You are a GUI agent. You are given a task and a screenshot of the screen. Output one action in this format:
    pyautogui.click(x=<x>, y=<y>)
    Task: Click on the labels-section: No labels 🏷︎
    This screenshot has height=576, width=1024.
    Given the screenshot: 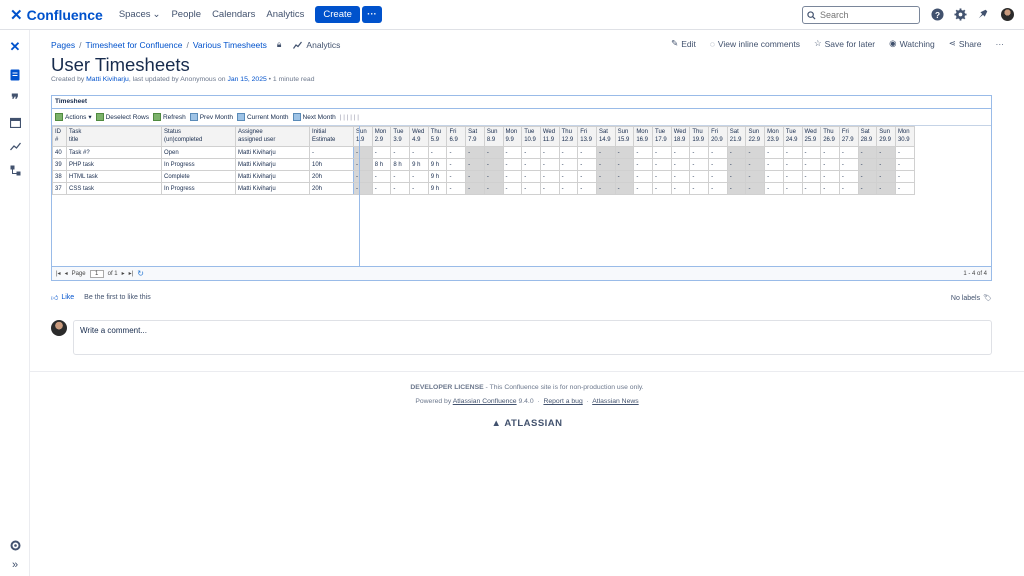 What is the action you would take?
    pyautogui.click(x=971, y=298)
    